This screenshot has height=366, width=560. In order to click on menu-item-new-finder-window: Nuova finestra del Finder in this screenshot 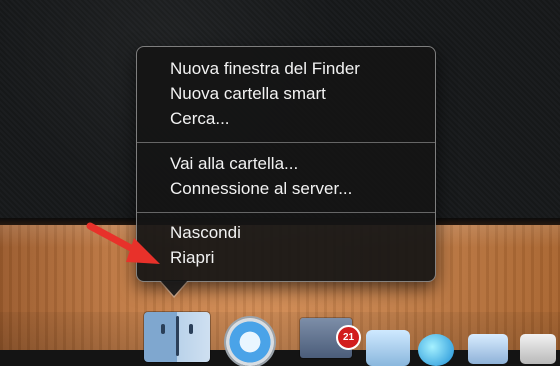, I will do `click(265, 69)`.